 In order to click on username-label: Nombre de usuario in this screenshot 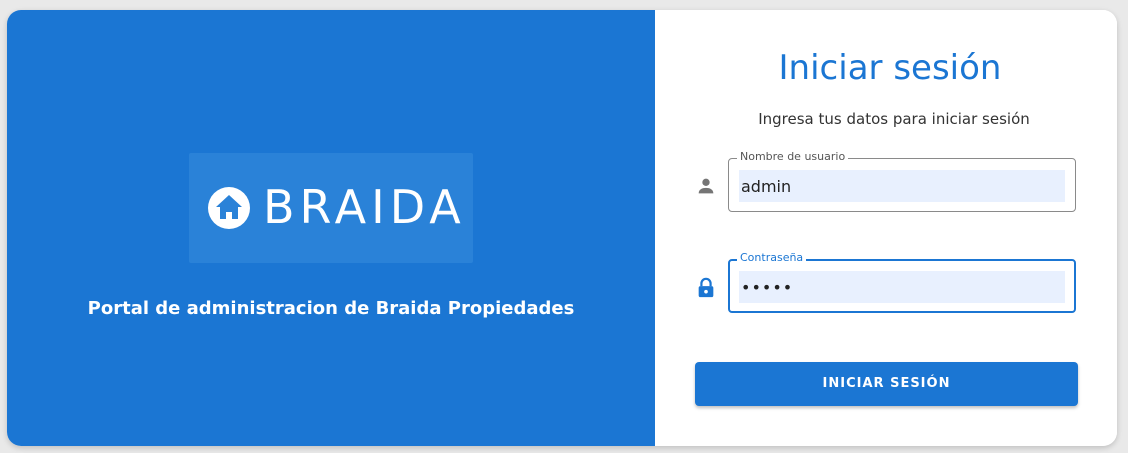, I will do `click(793, 157)`.